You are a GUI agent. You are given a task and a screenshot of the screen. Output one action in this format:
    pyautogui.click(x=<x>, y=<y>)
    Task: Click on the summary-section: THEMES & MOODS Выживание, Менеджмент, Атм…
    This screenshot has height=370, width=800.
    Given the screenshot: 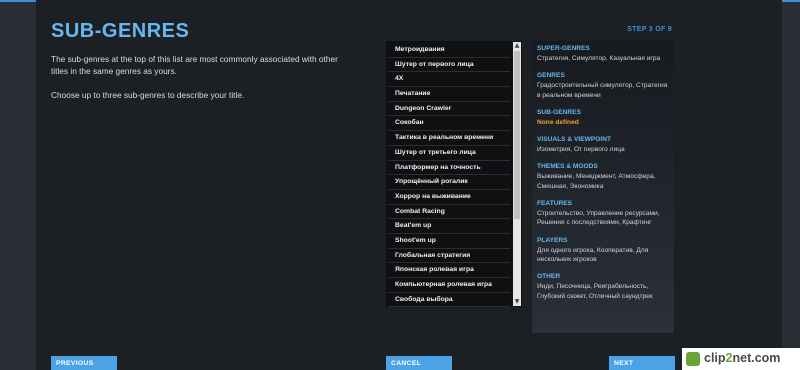 What is the action you would take?
    pyautogui.click(x=603, y=177)
    